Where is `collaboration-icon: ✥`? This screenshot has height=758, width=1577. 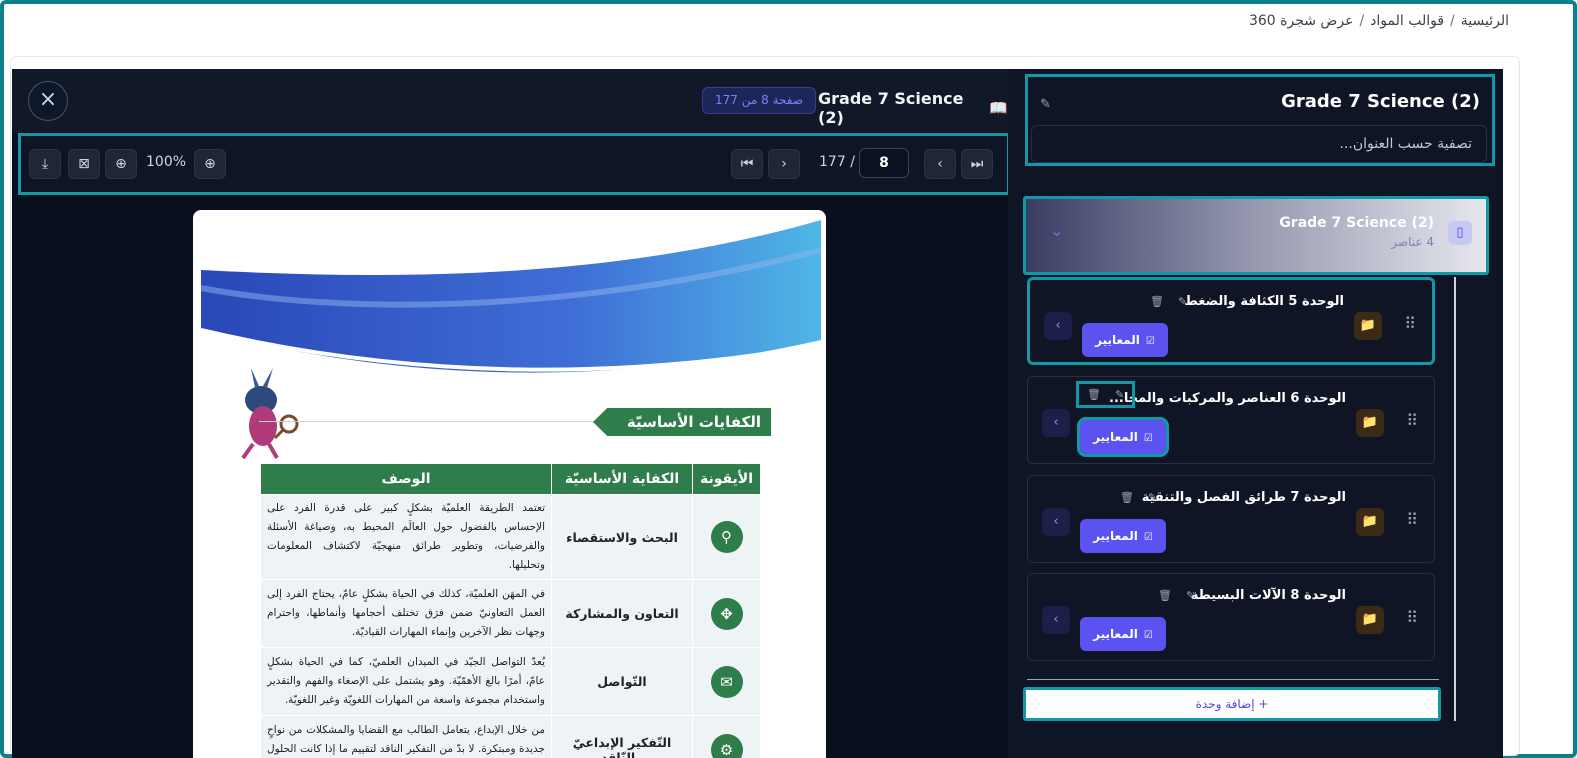
collaboration-icon: ✥ is located at coordinates (726, 613).